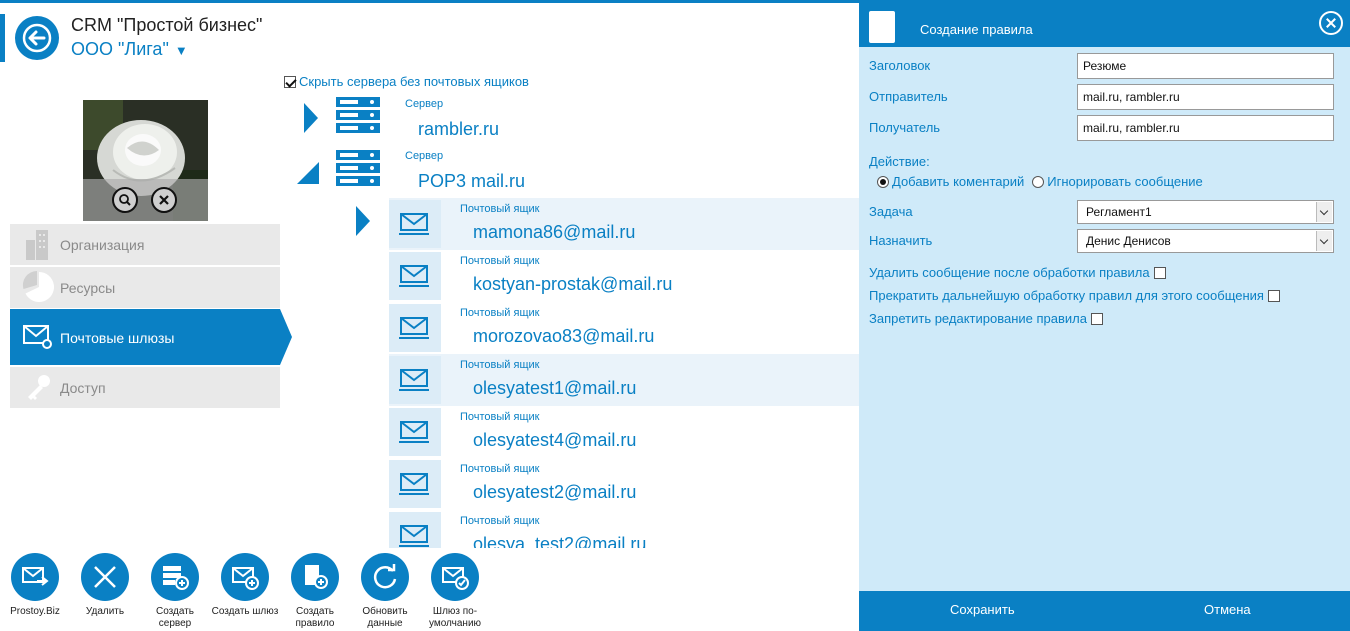  Describe the element at coordinates (35, 577) in the screenshot. I see `mail-gateway-icon` at that location.